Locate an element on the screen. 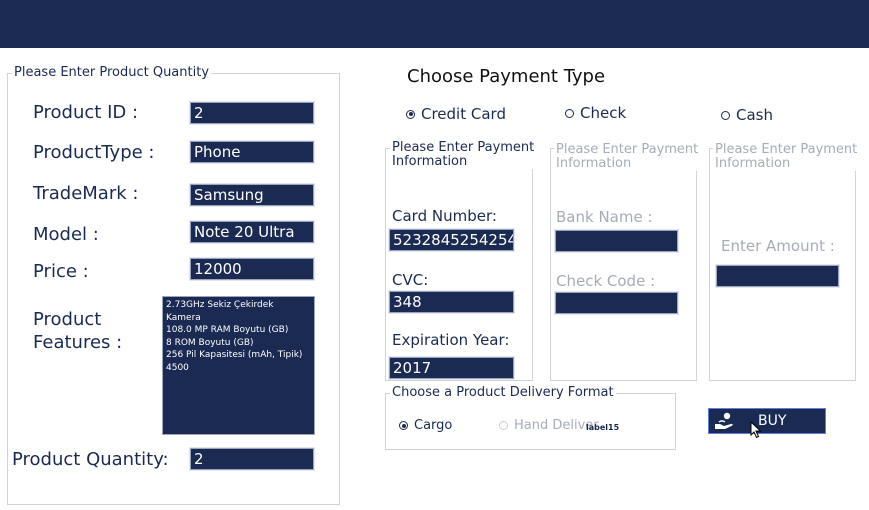 The image size is (869, 510). credit-card-group-title: Please Enter Payment Information is located at coordinates (463, 154).